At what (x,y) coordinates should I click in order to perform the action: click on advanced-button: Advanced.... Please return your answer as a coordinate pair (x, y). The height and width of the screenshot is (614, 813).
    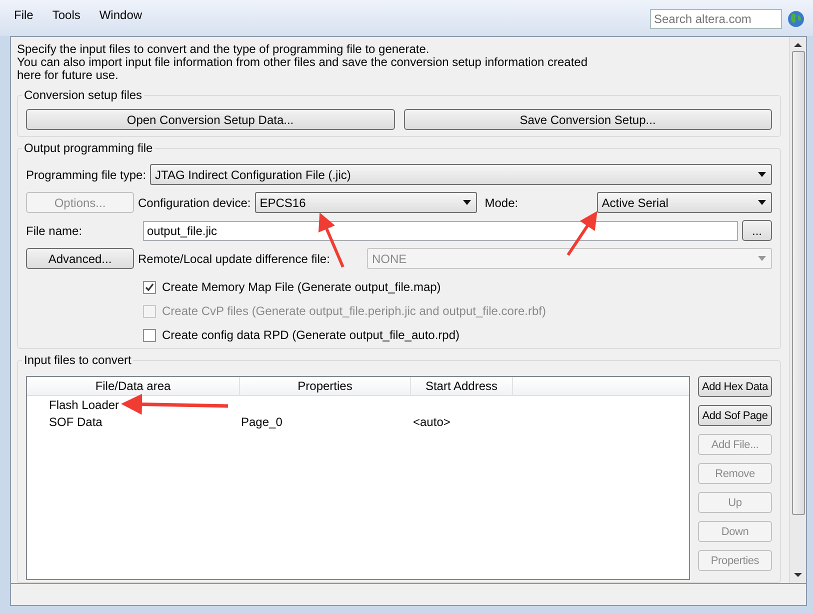
    Looking at the image, I should click on (80, 258).